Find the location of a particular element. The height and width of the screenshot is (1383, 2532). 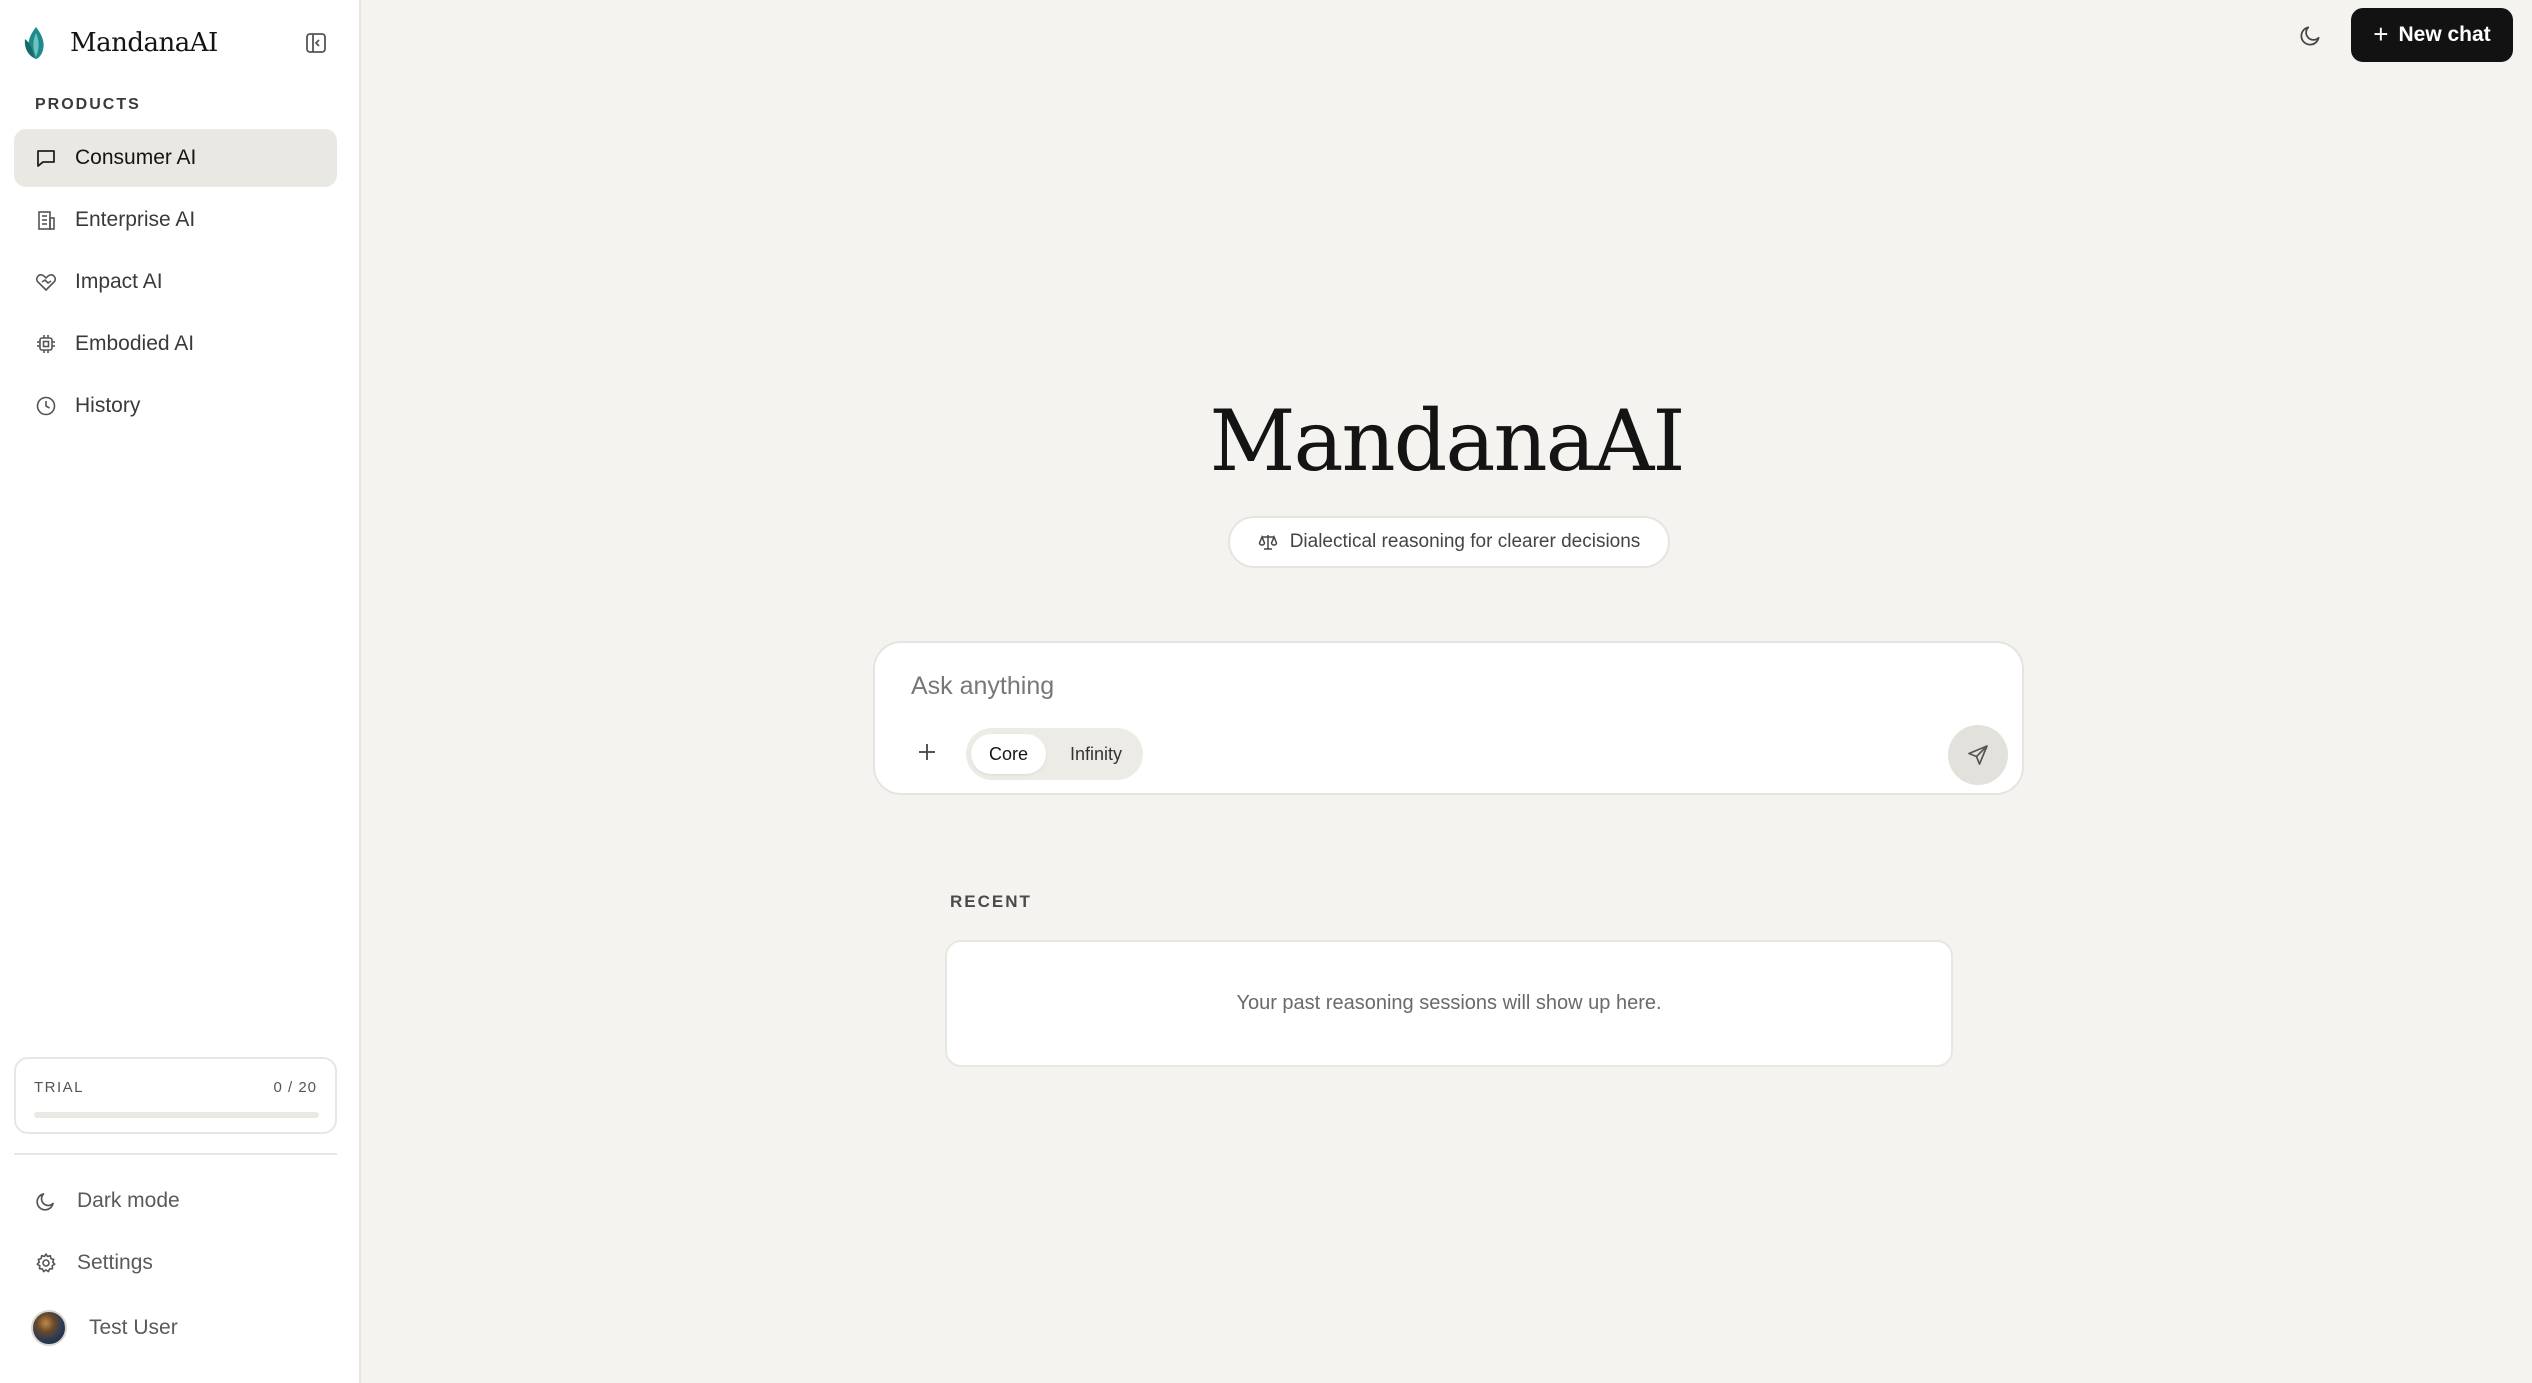

brand: MandanaAI is located at coordinates (120, 43).